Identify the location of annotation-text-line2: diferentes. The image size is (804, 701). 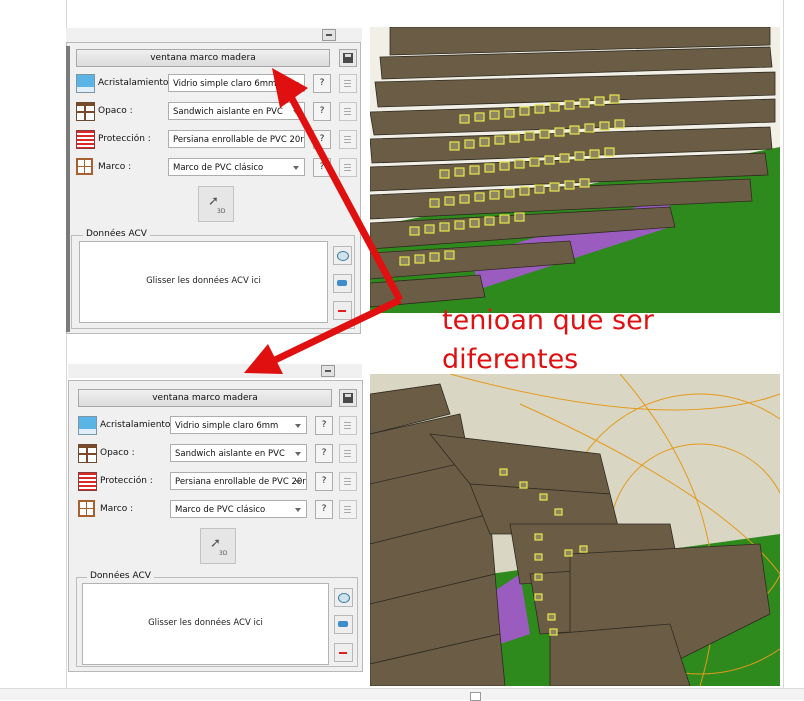
(510, 359).